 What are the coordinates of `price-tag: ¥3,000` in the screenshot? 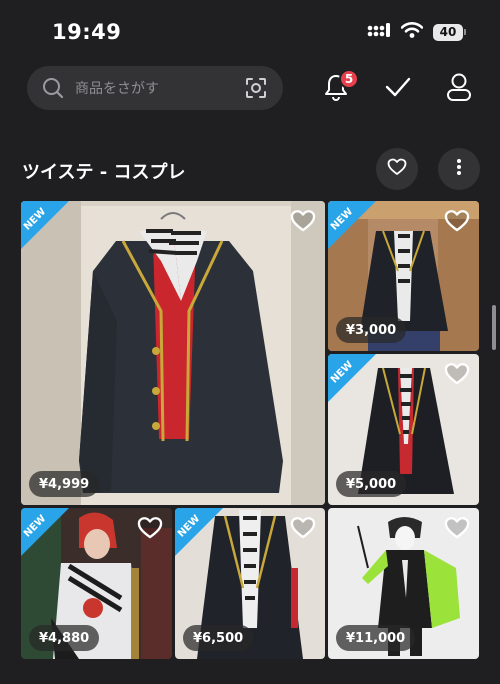 It's located at (371, 330).